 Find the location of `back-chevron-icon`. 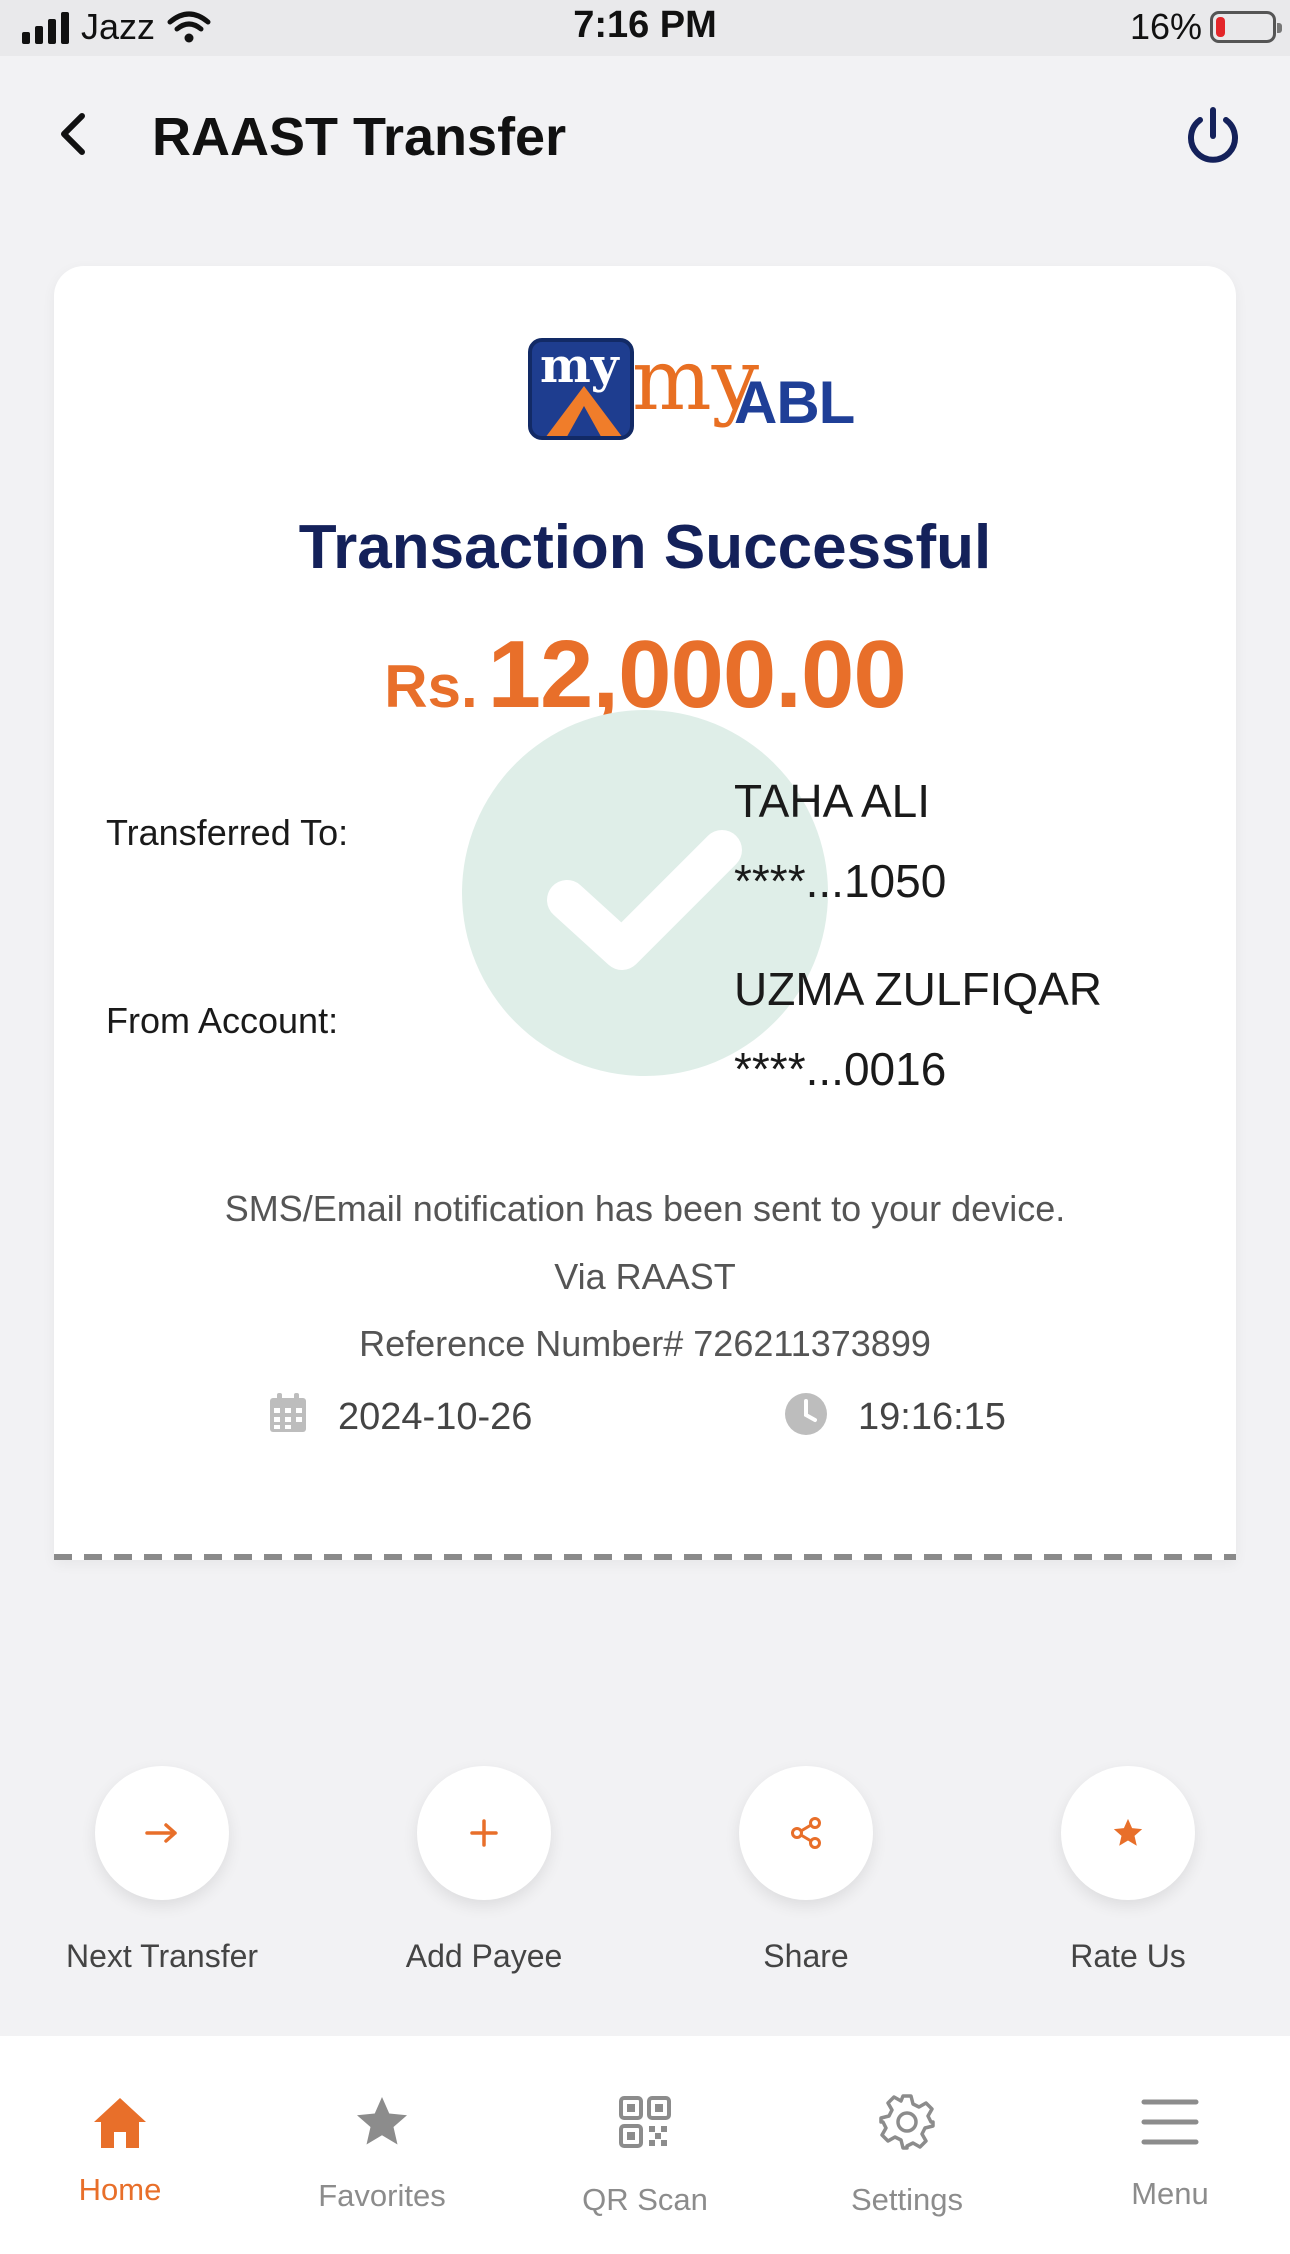

back-chevron-icon is located at coordinates (78, 134).